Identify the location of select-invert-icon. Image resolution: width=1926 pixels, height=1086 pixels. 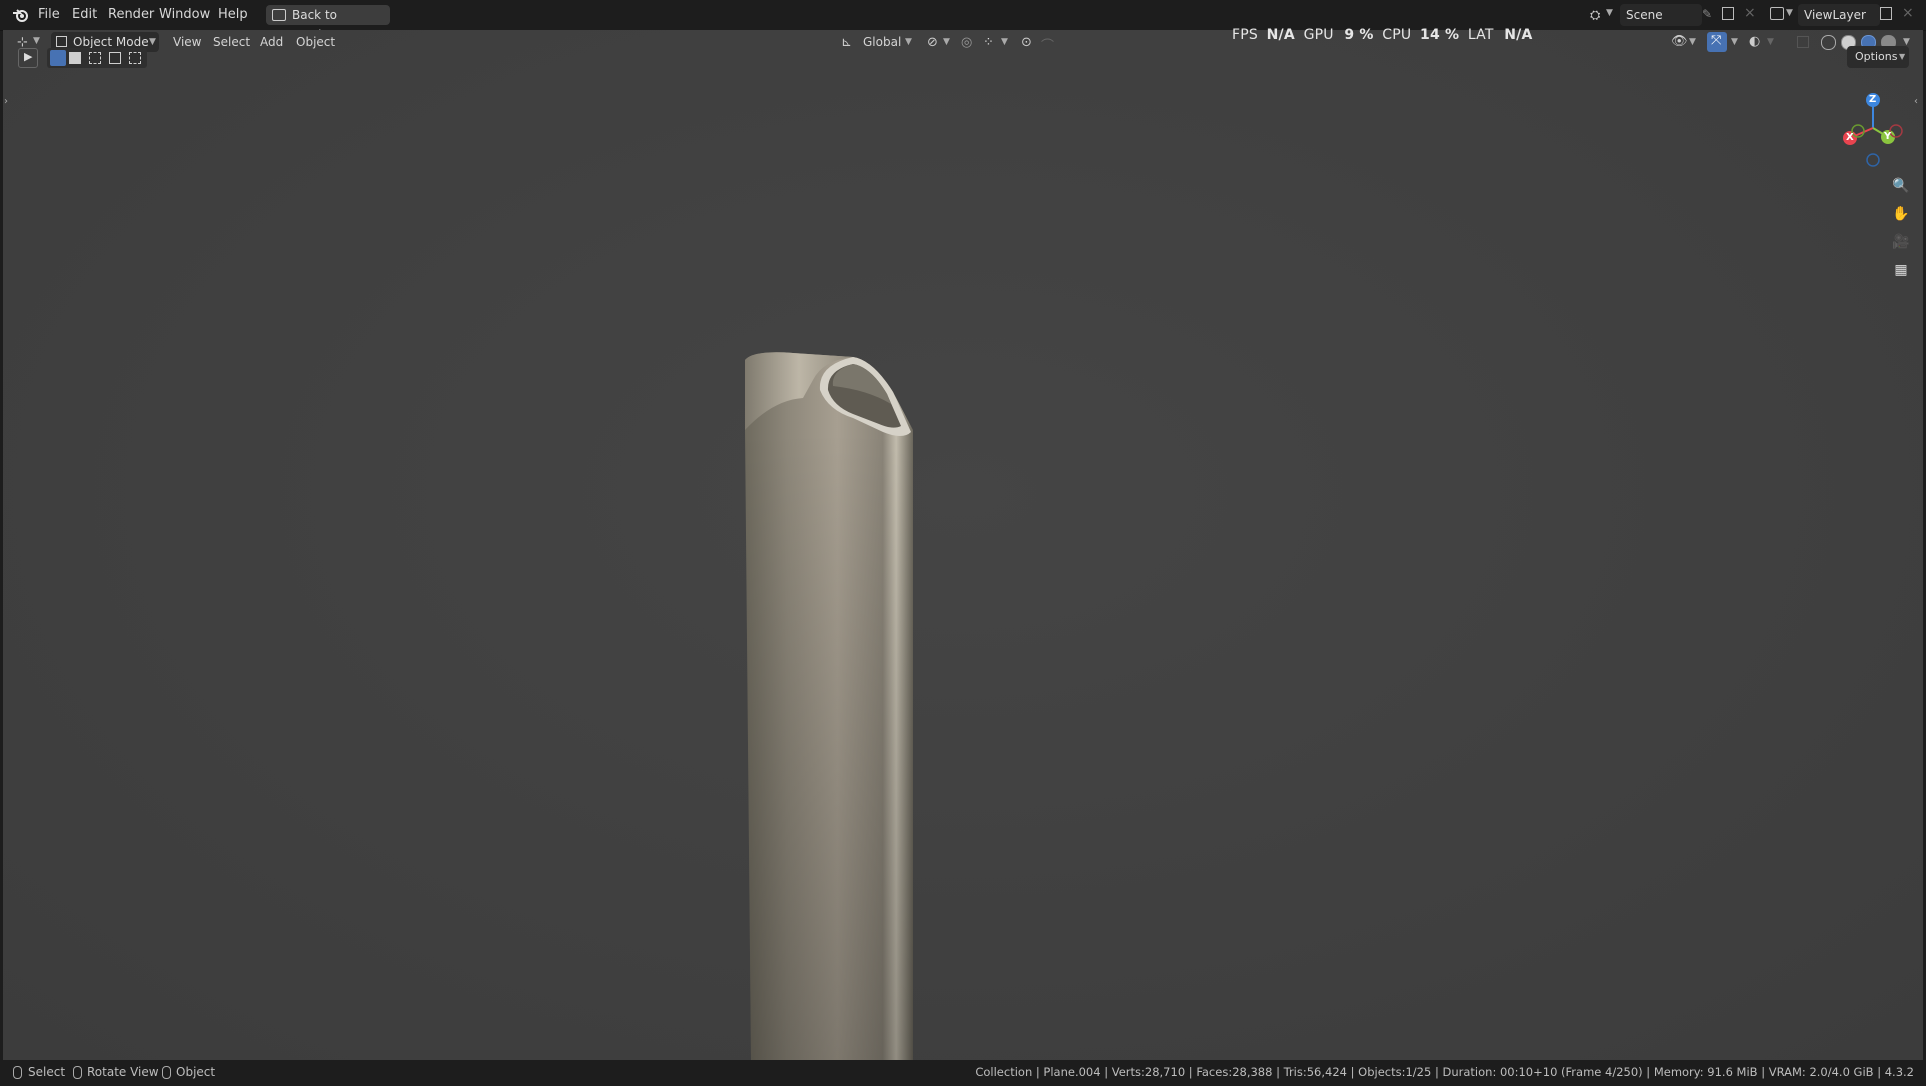
(115, 58).